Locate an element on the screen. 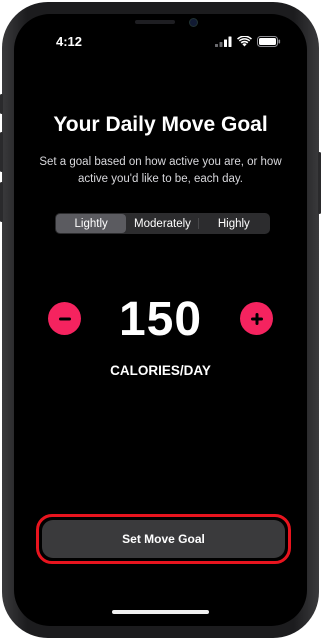  plus-icon is located at coordinates (256, 318).